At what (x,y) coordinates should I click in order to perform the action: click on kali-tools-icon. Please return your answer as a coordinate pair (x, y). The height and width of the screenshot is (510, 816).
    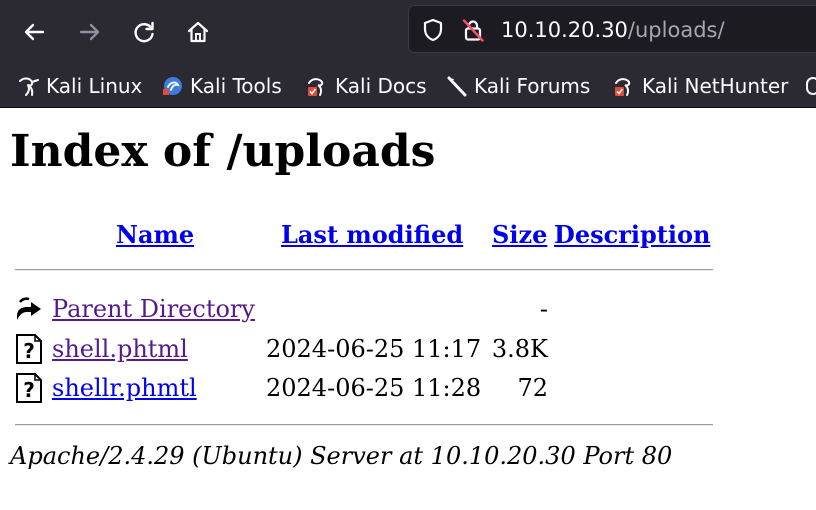
    Looking at the image, I should click on (173, 86).